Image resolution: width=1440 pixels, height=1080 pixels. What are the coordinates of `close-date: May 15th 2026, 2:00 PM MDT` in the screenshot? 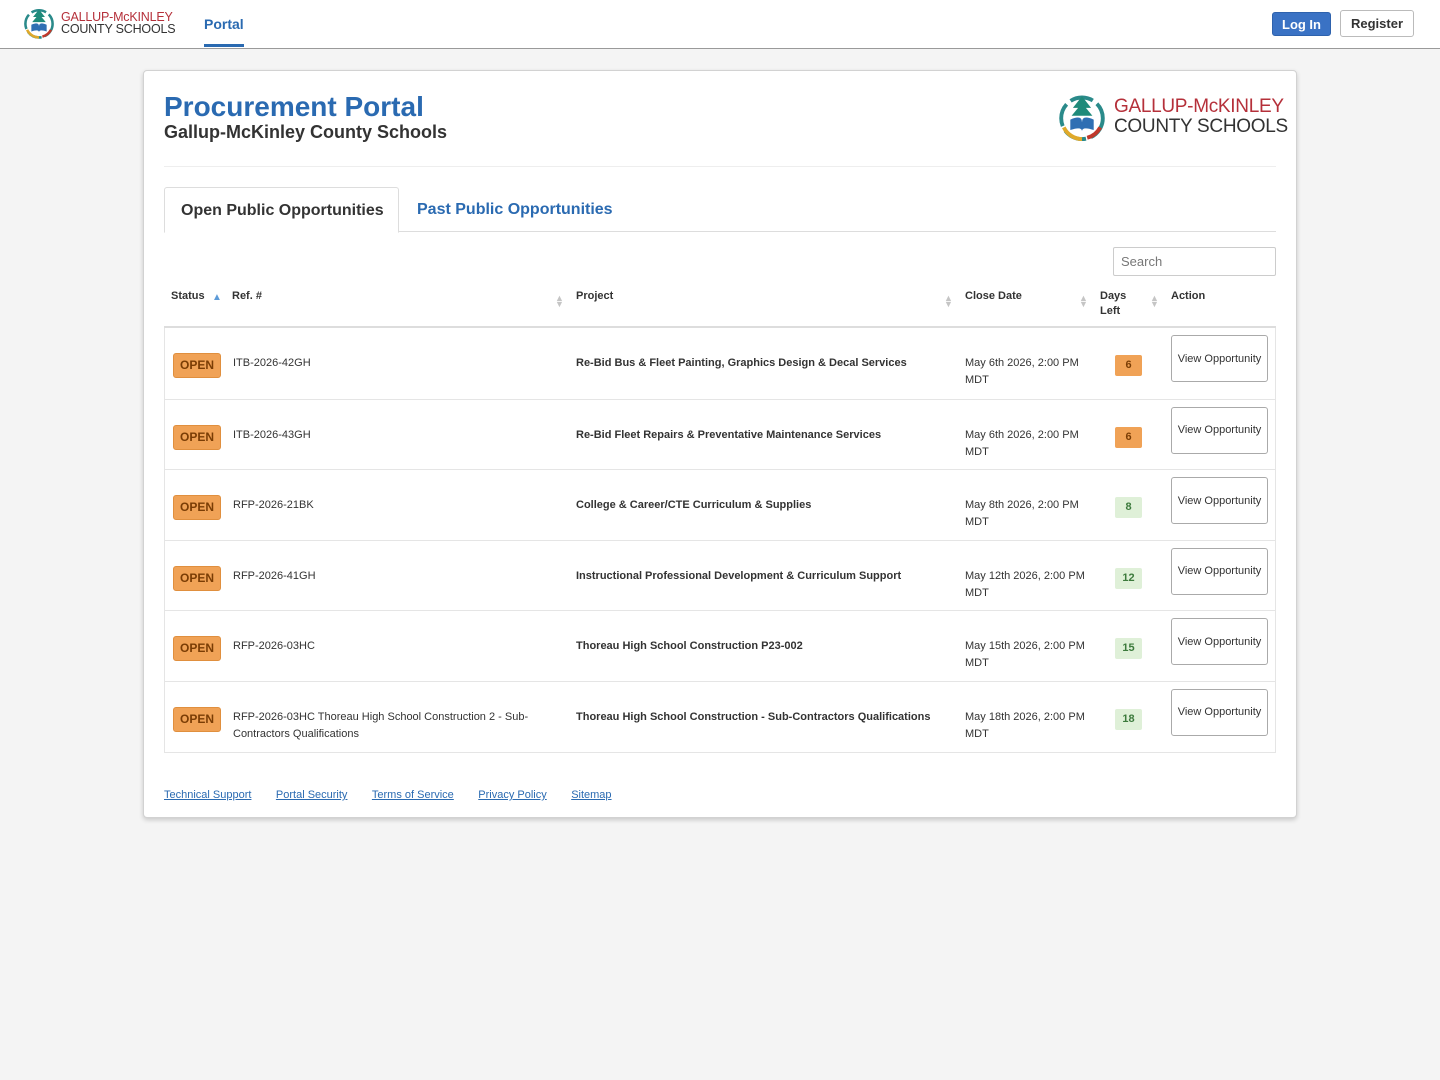 It's located at (1025, 655).